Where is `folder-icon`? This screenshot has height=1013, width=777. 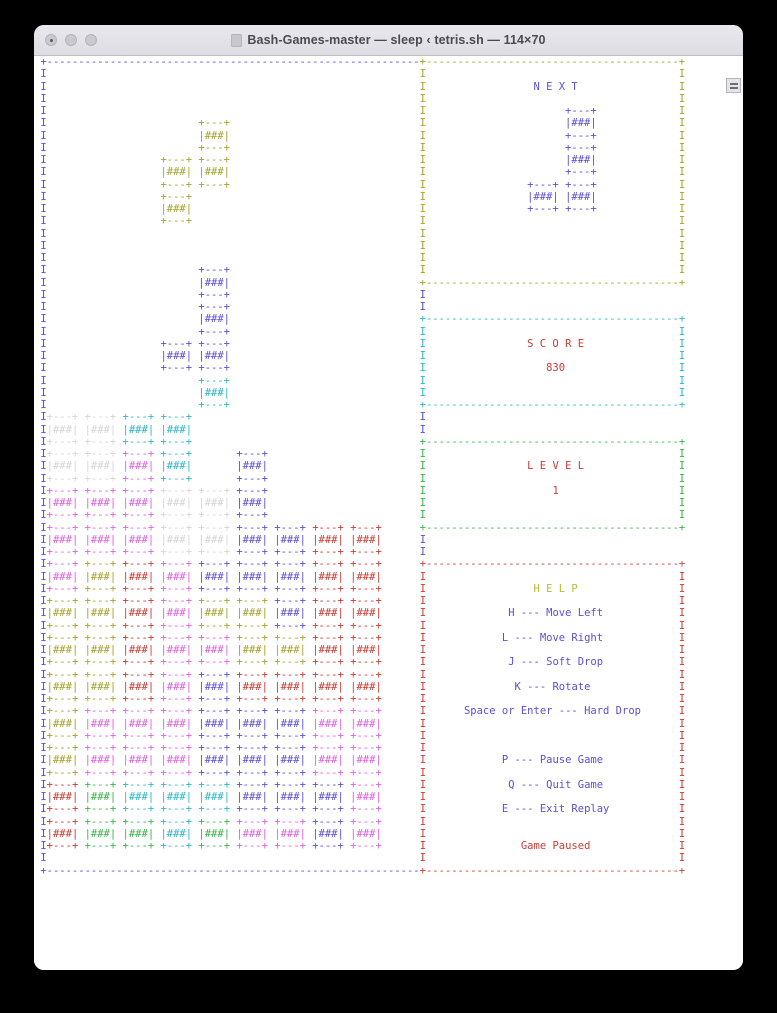 folder-icon is located at coordinates (237, 40).